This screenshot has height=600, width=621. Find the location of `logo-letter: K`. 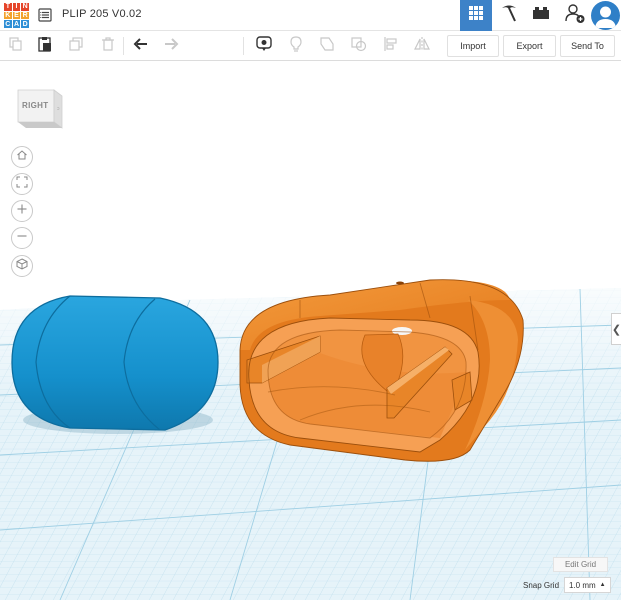

logo-letter: K is located at coordinates (8, 15).